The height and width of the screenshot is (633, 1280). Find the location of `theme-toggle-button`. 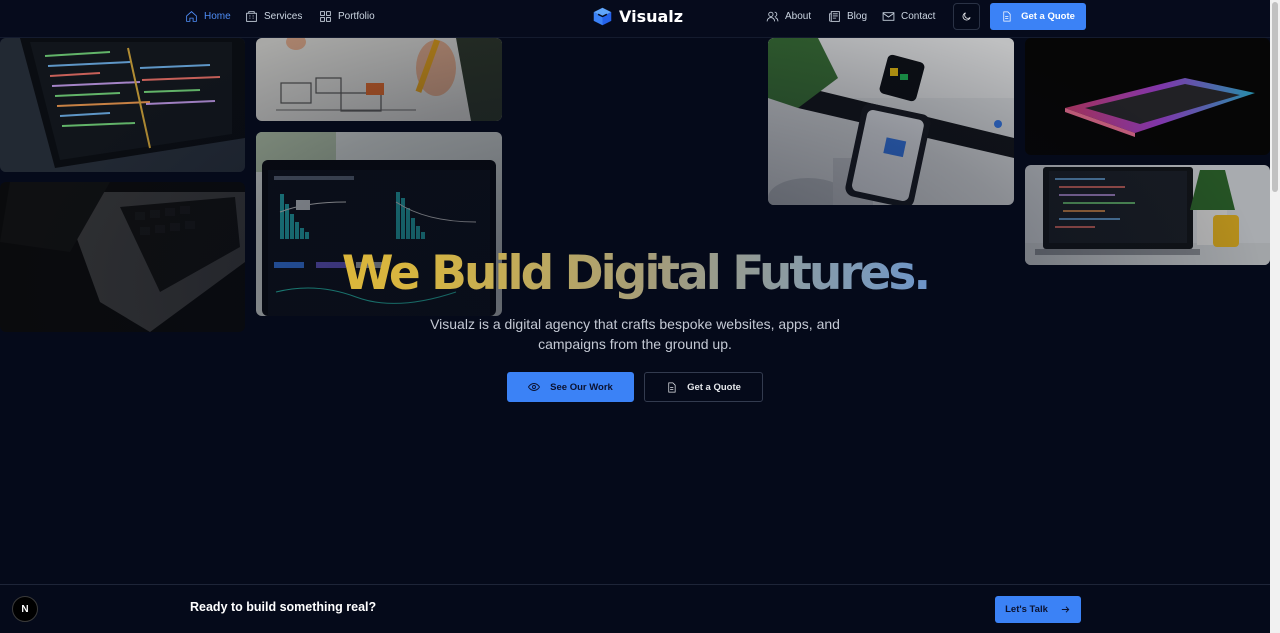

theme-toggle-button is located at coordinates (966, 16).